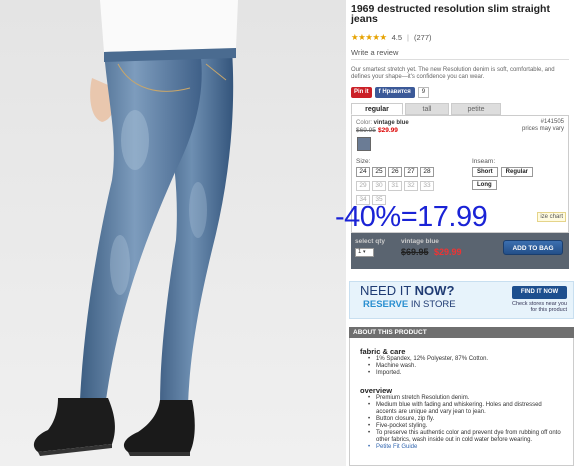  I want to click on write-review-link: Write a review, so click(374, 52).